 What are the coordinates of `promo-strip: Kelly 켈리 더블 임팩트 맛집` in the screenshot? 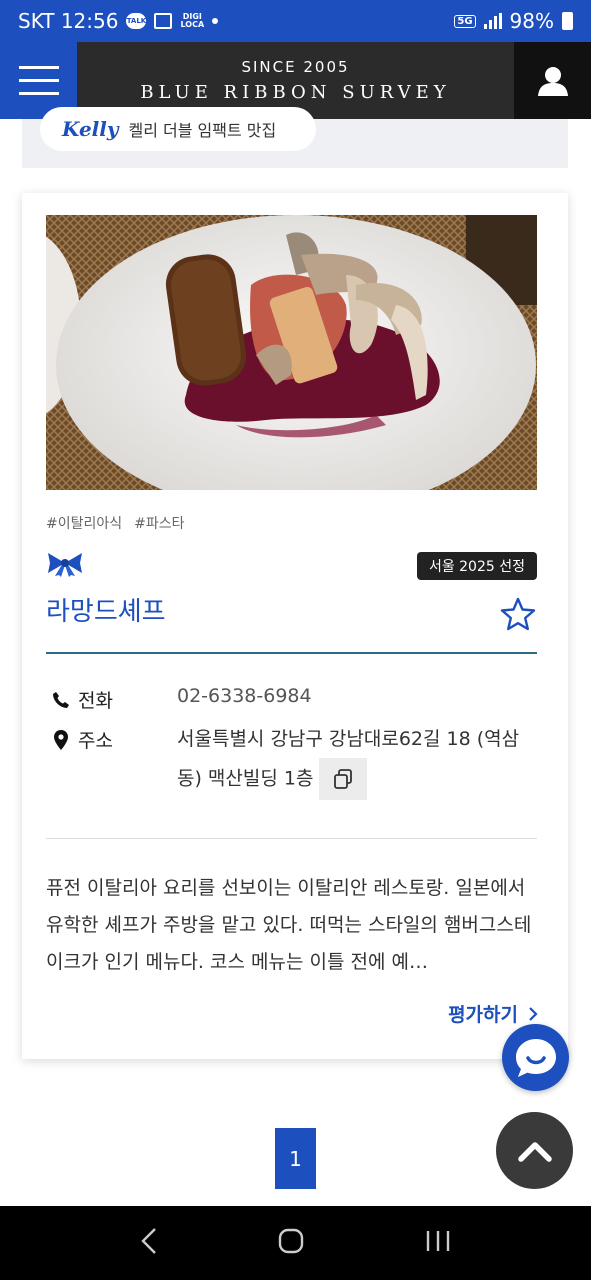 It's located at (295, 137).